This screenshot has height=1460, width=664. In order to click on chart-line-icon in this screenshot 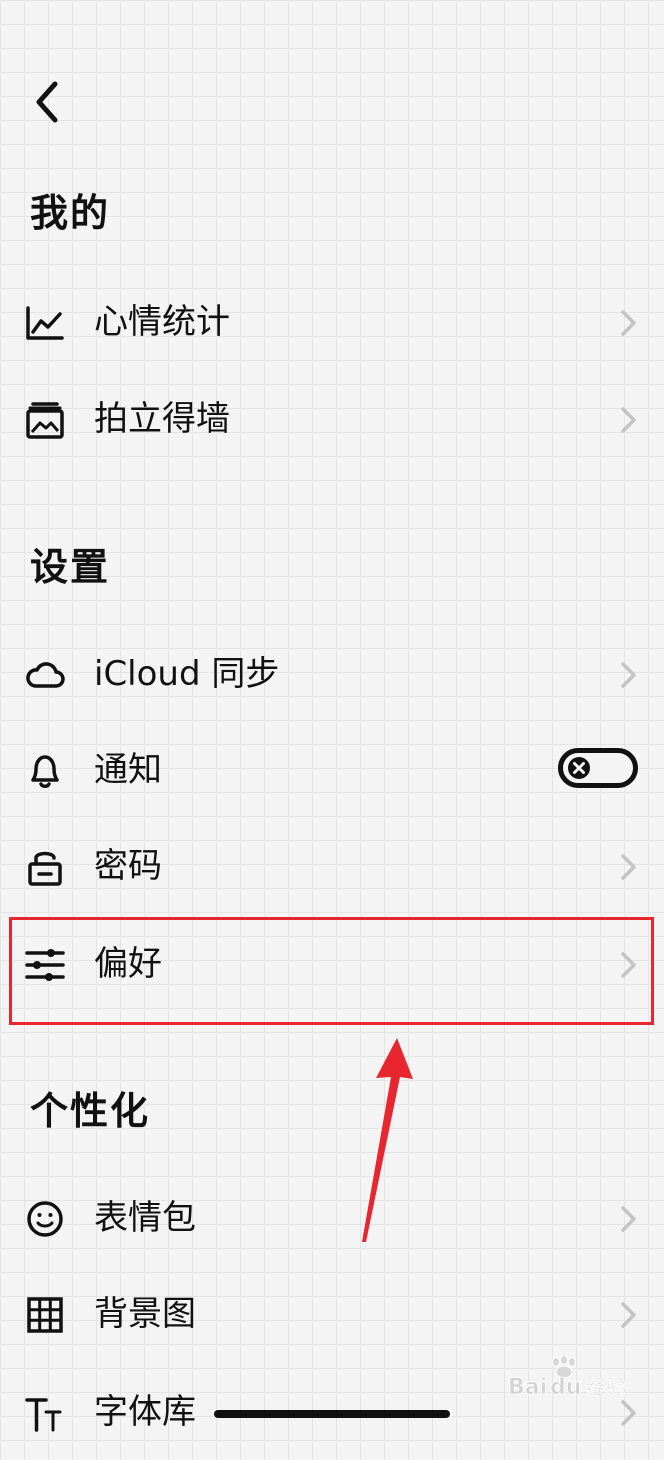, I will do `click(45, 323)`.